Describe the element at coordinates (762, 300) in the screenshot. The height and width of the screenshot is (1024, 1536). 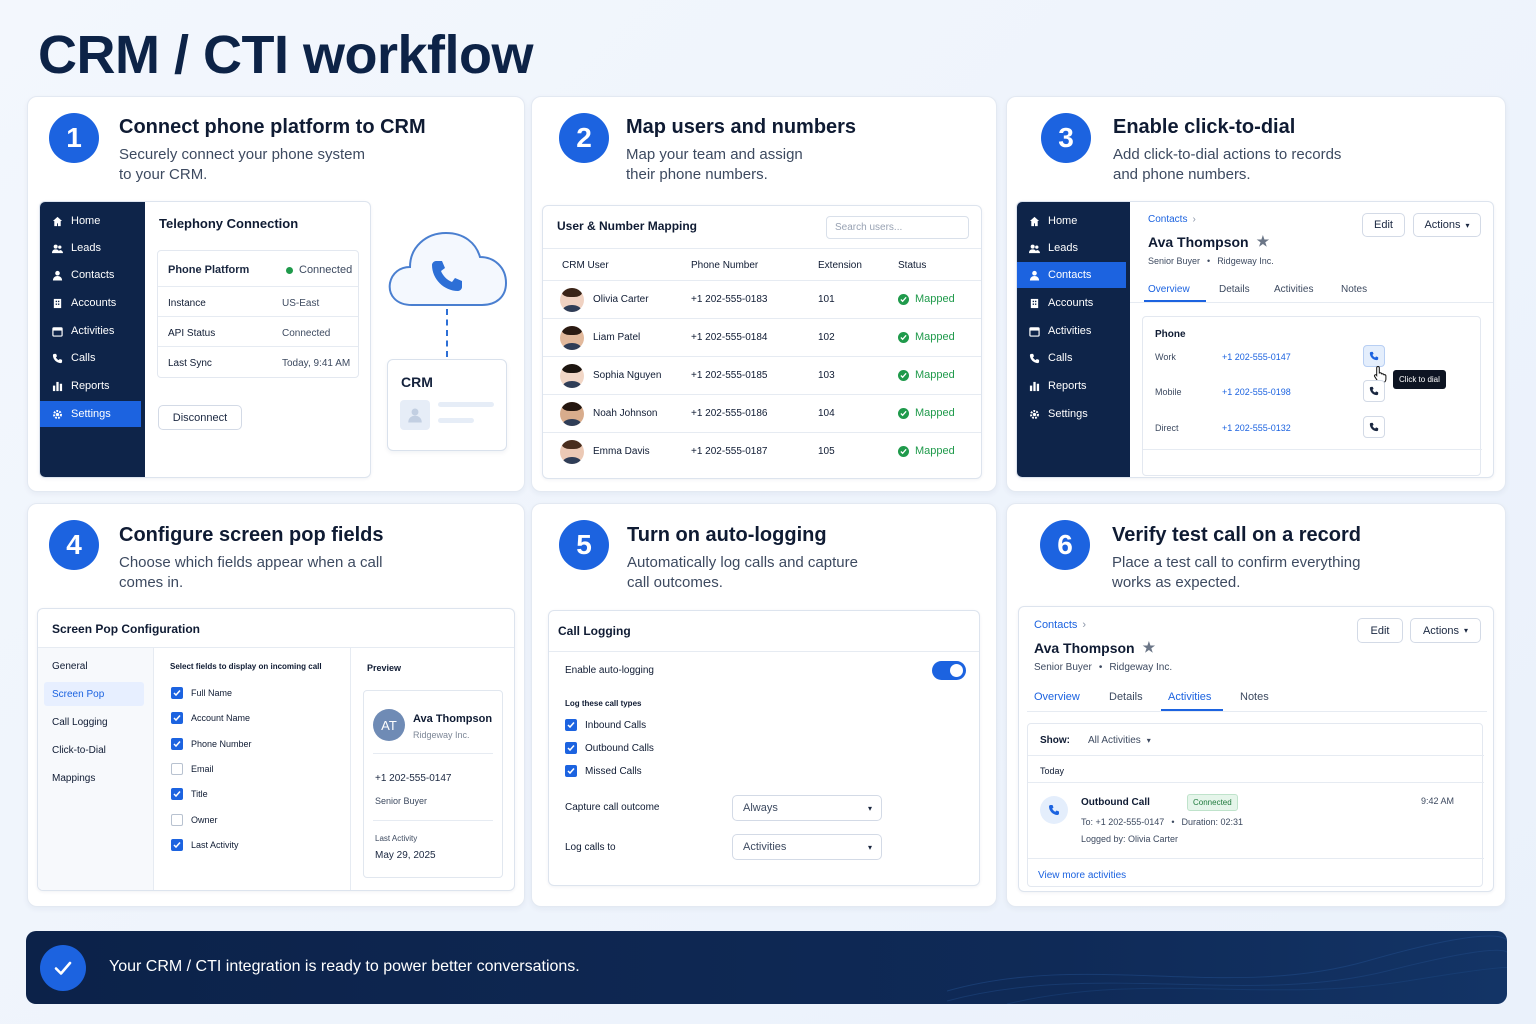
I see `table-row: Olivia Carter +1 202-555-0183 101 Mapped` at that location.